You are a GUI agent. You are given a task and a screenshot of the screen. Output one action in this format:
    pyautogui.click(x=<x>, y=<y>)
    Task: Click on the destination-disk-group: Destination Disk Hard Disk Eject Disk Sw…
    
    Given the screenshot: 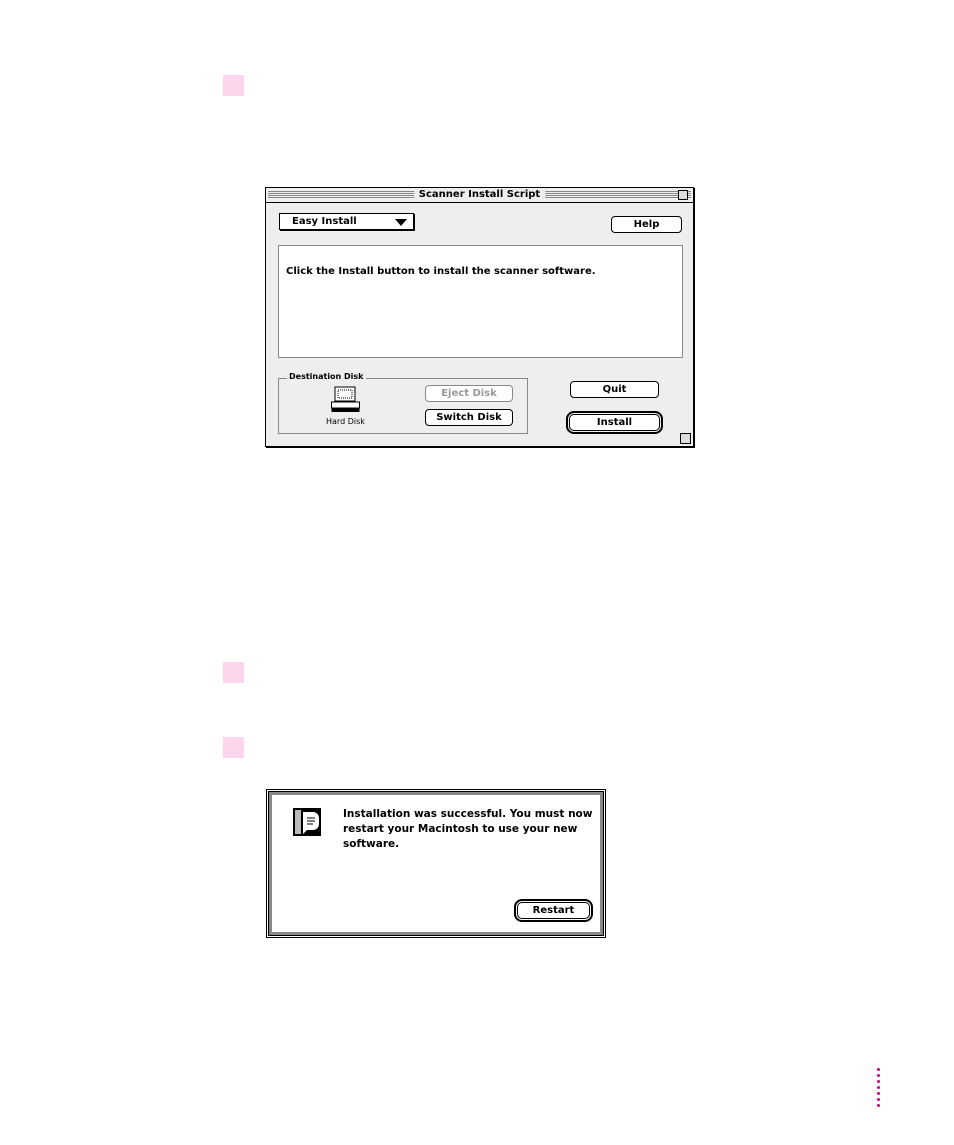 What is the action you would take?
    pyautogui.click(x=403, y=403)
    